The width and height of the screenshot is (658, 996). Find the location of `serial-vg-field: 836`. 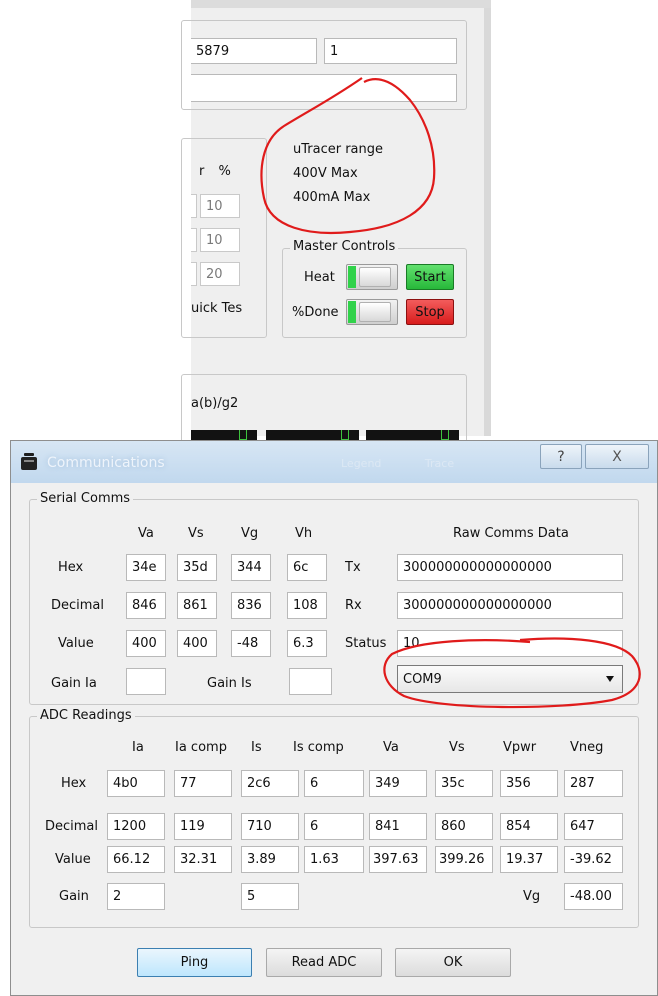

serial-vg-field: 836 is located at coordinates (251, 605).